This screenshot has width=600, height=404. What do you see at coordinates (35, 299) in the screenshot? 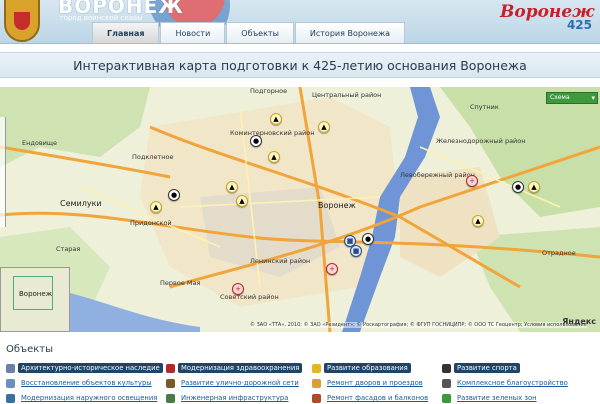
I see `map-minimap: Воронеж` at bounding box center [35, 299].